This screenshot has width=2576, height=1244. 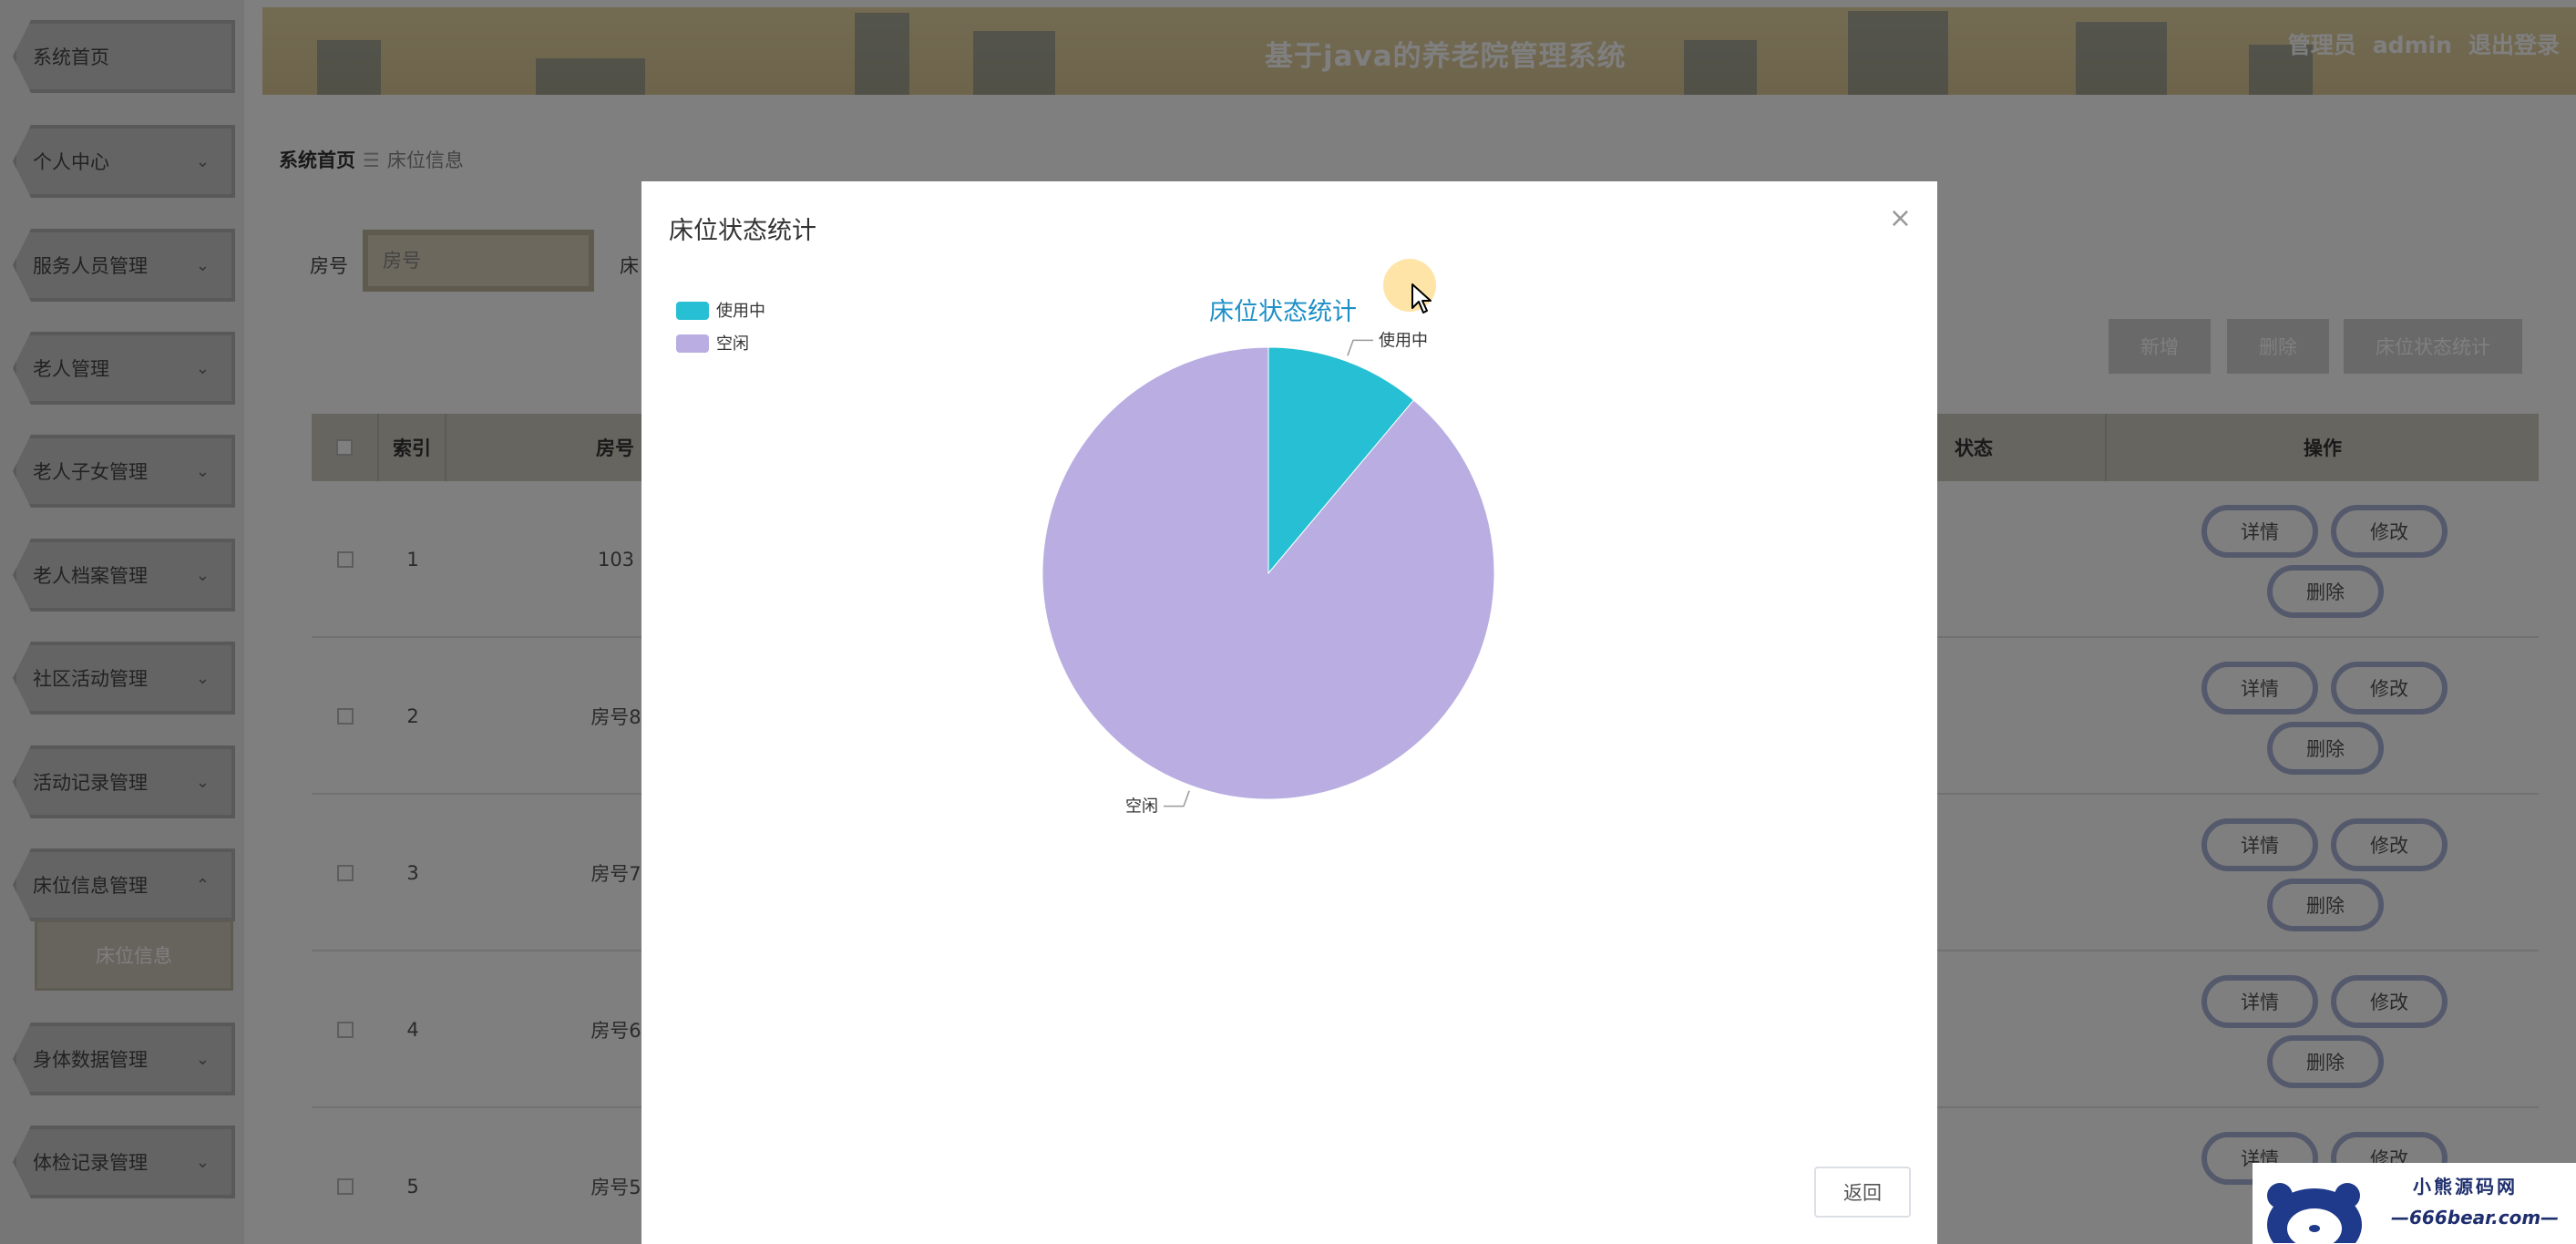 What do you see at coordinates (740, 311) in the screenshot?
I see `legend-label-in-use: 使用中` at bounding box center [740, 311].